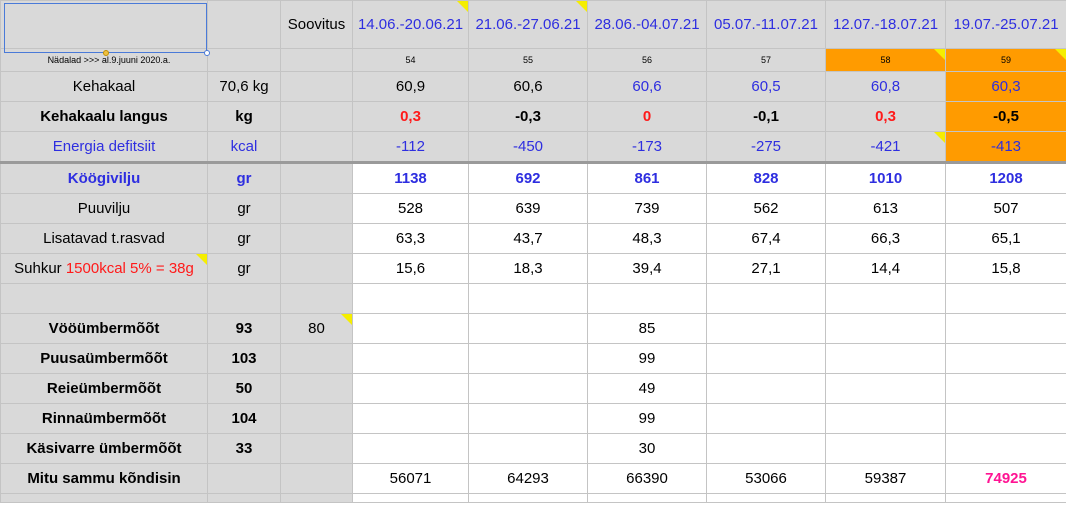 Image resolution: width=1066 pixels, height=513 pixels. Describe the element at coordinates (885, 60) in the screenshot. I see `week-number-5: 58` at that location.